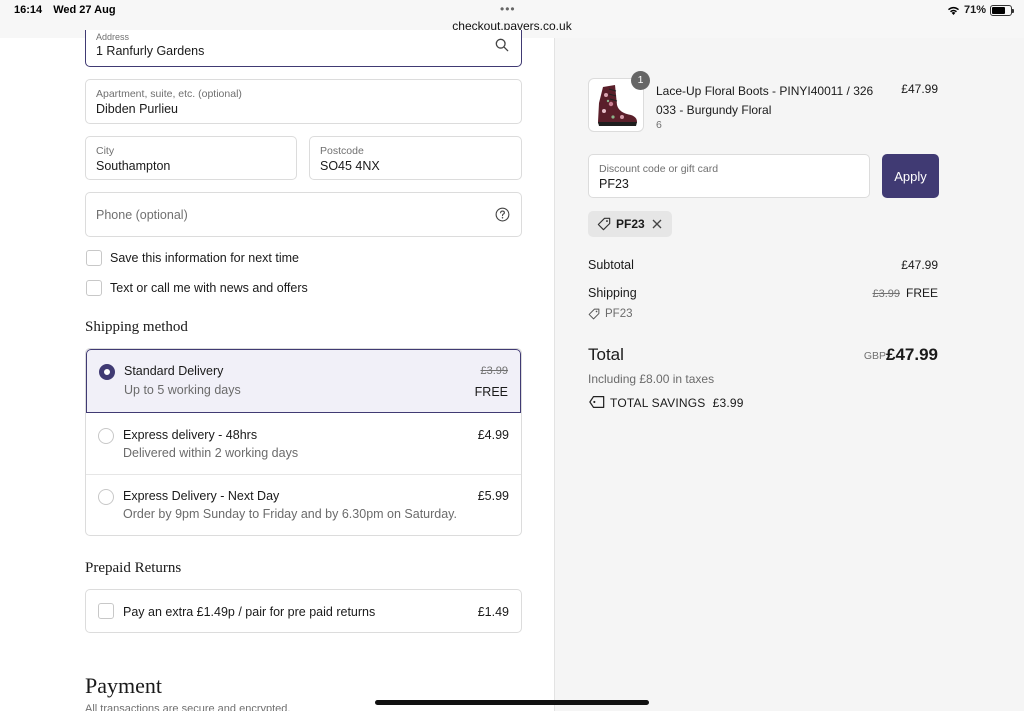  Describe the element at coordinates (659, 169) in the screenshot. I see `discount-code-label: Discount code or gift card` at that location.